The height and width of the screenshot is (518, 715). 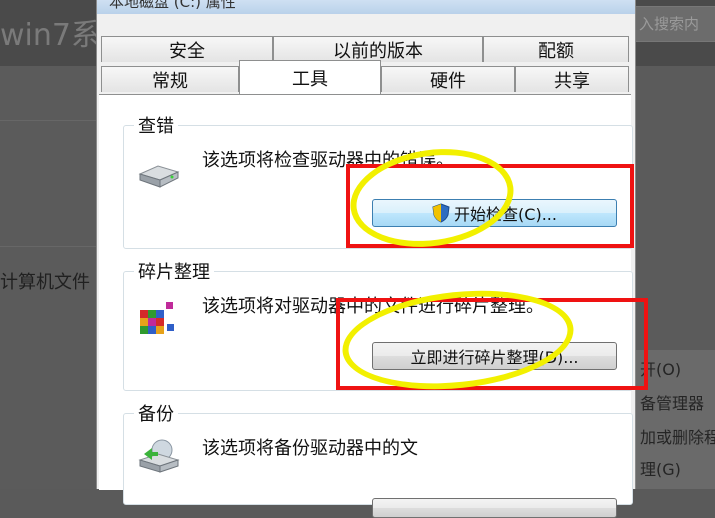 I want to click on tab-sharing: 共享, so click(x=572, y=79).